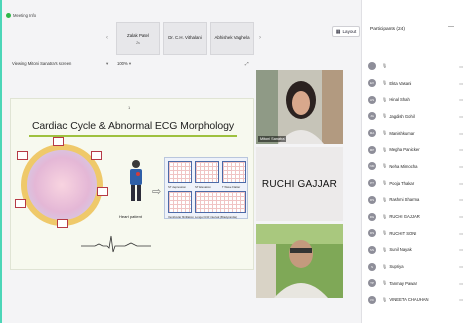  Describe the element at coordinates (416, 250) in the screenshot. I see `participant-row: SN 🎙 Sunil Nayak ▭` at that location.